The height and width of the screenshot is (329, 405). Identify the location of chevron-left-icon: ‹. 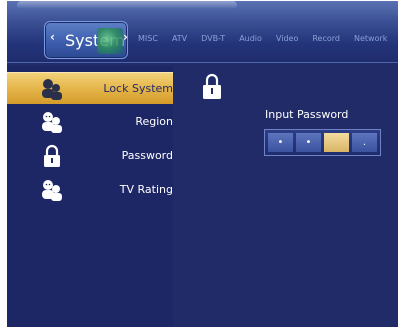
(52, 37).